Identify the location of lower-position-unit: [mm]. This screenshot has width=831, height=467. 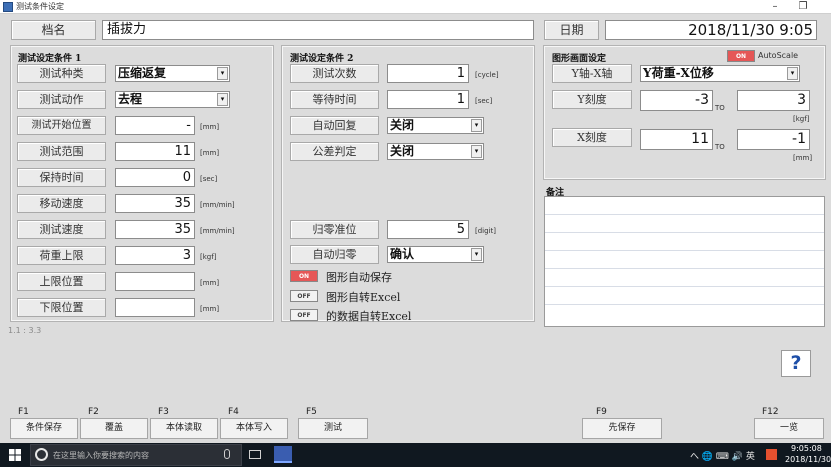
(210, 309).